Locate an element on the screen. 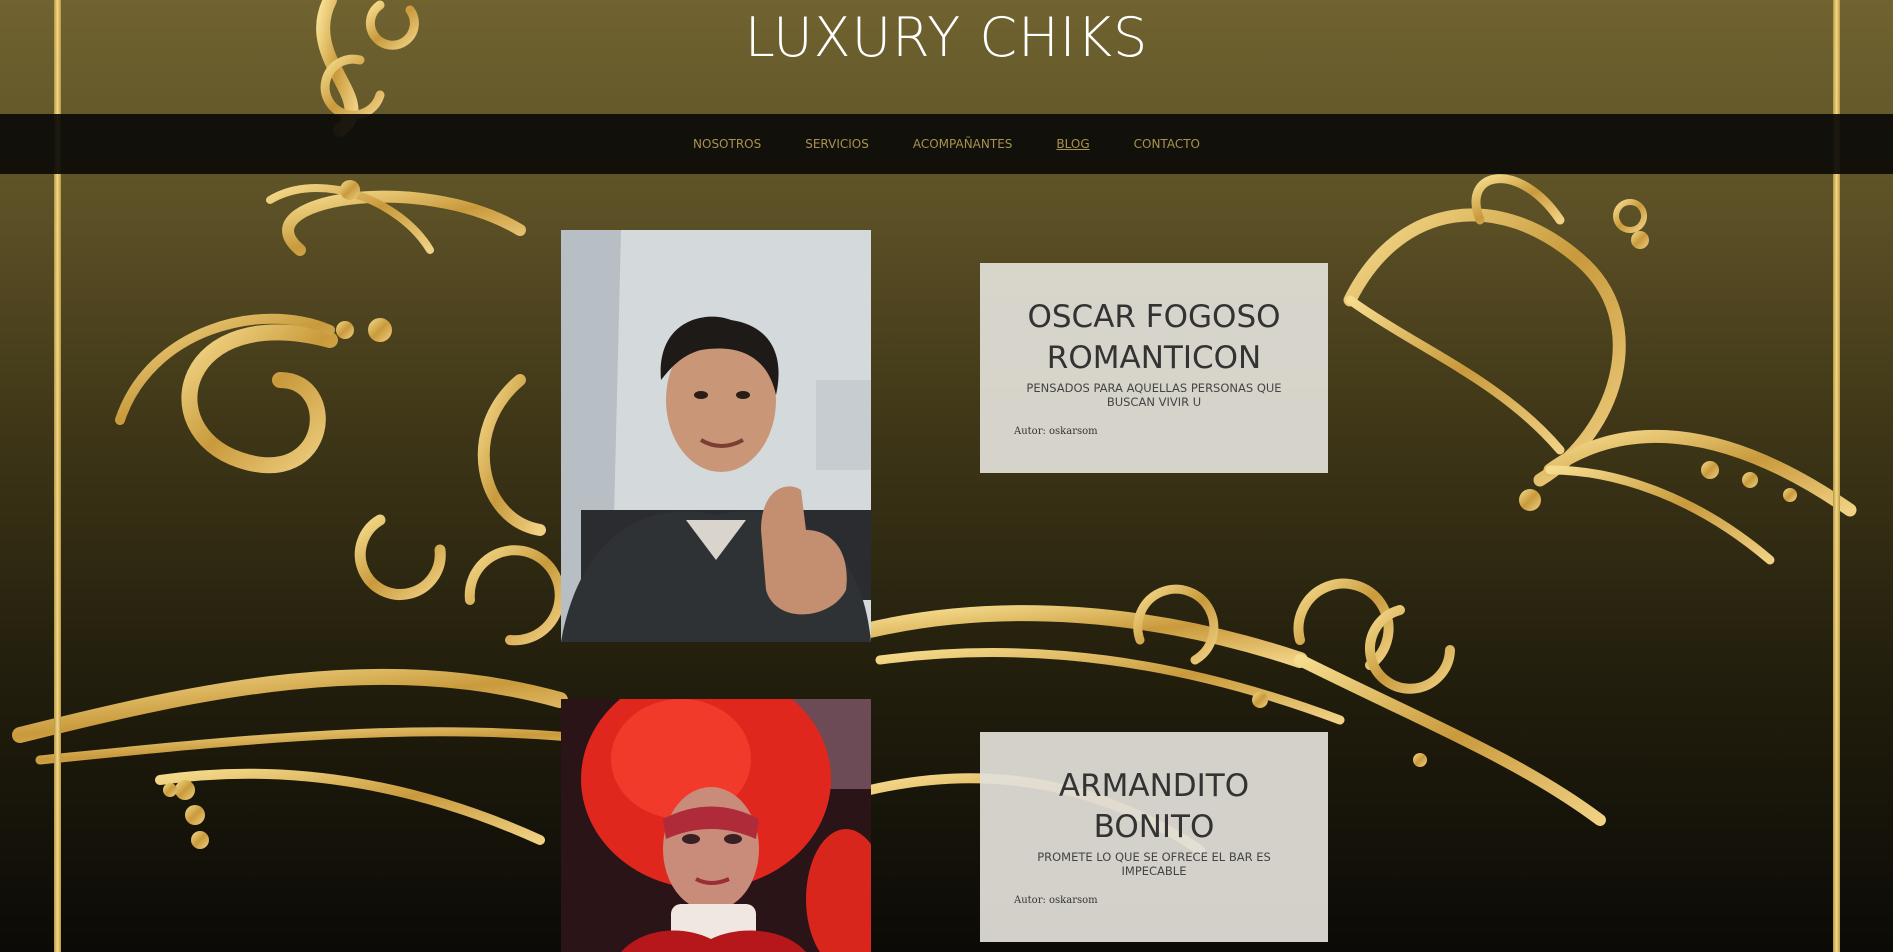  nav-item-contacto: CONTACTO is located at coordinates (1167, 144).